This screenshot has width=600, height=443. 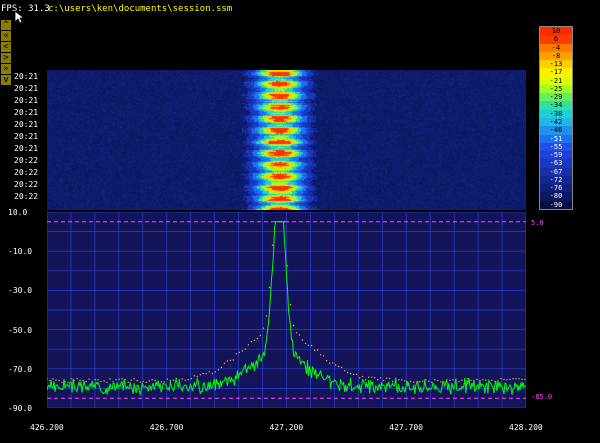 I want to click on legend-level: -63, so click(x=556, y=163).